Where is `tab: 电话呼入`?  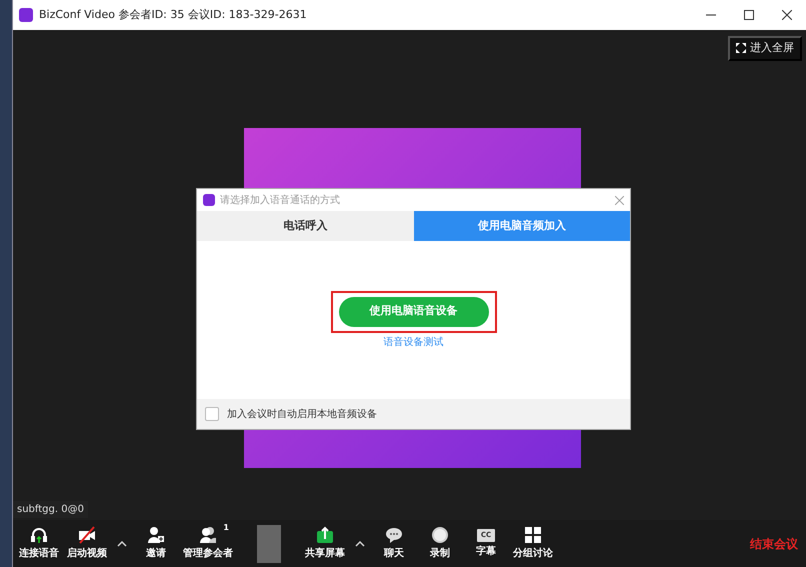 tab: 电话呼入 is located at coordinates (305, 226).